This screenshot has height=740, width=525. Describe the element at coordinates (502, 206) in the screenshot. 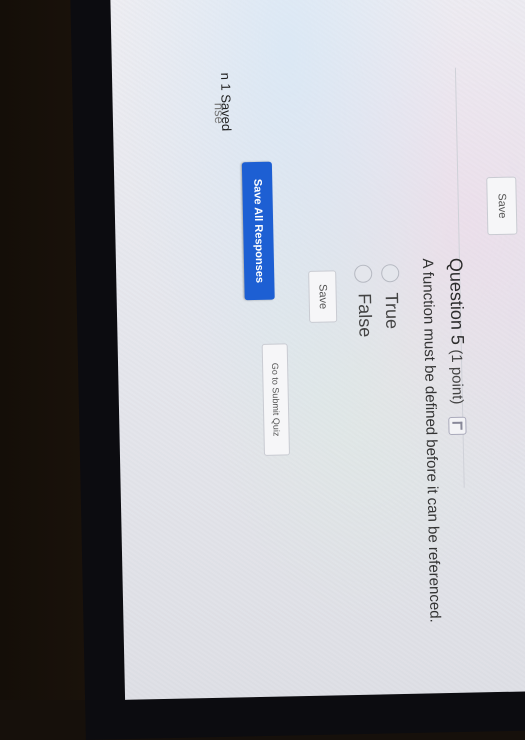

I see `prev-save-button: Save` at that location.